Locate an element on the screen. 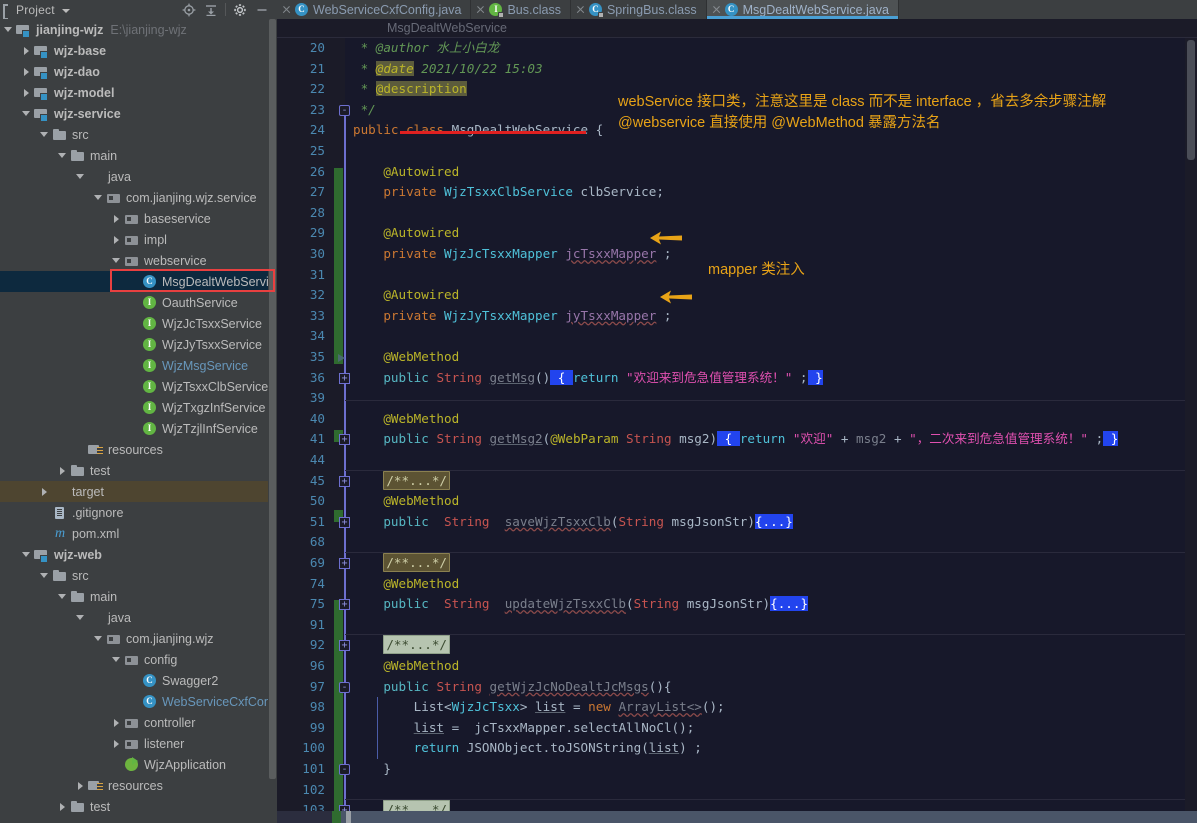 Image resolution: width=1197 pixels, height=823 pixels. project-scrollbar is located at coordinates (272, 421).